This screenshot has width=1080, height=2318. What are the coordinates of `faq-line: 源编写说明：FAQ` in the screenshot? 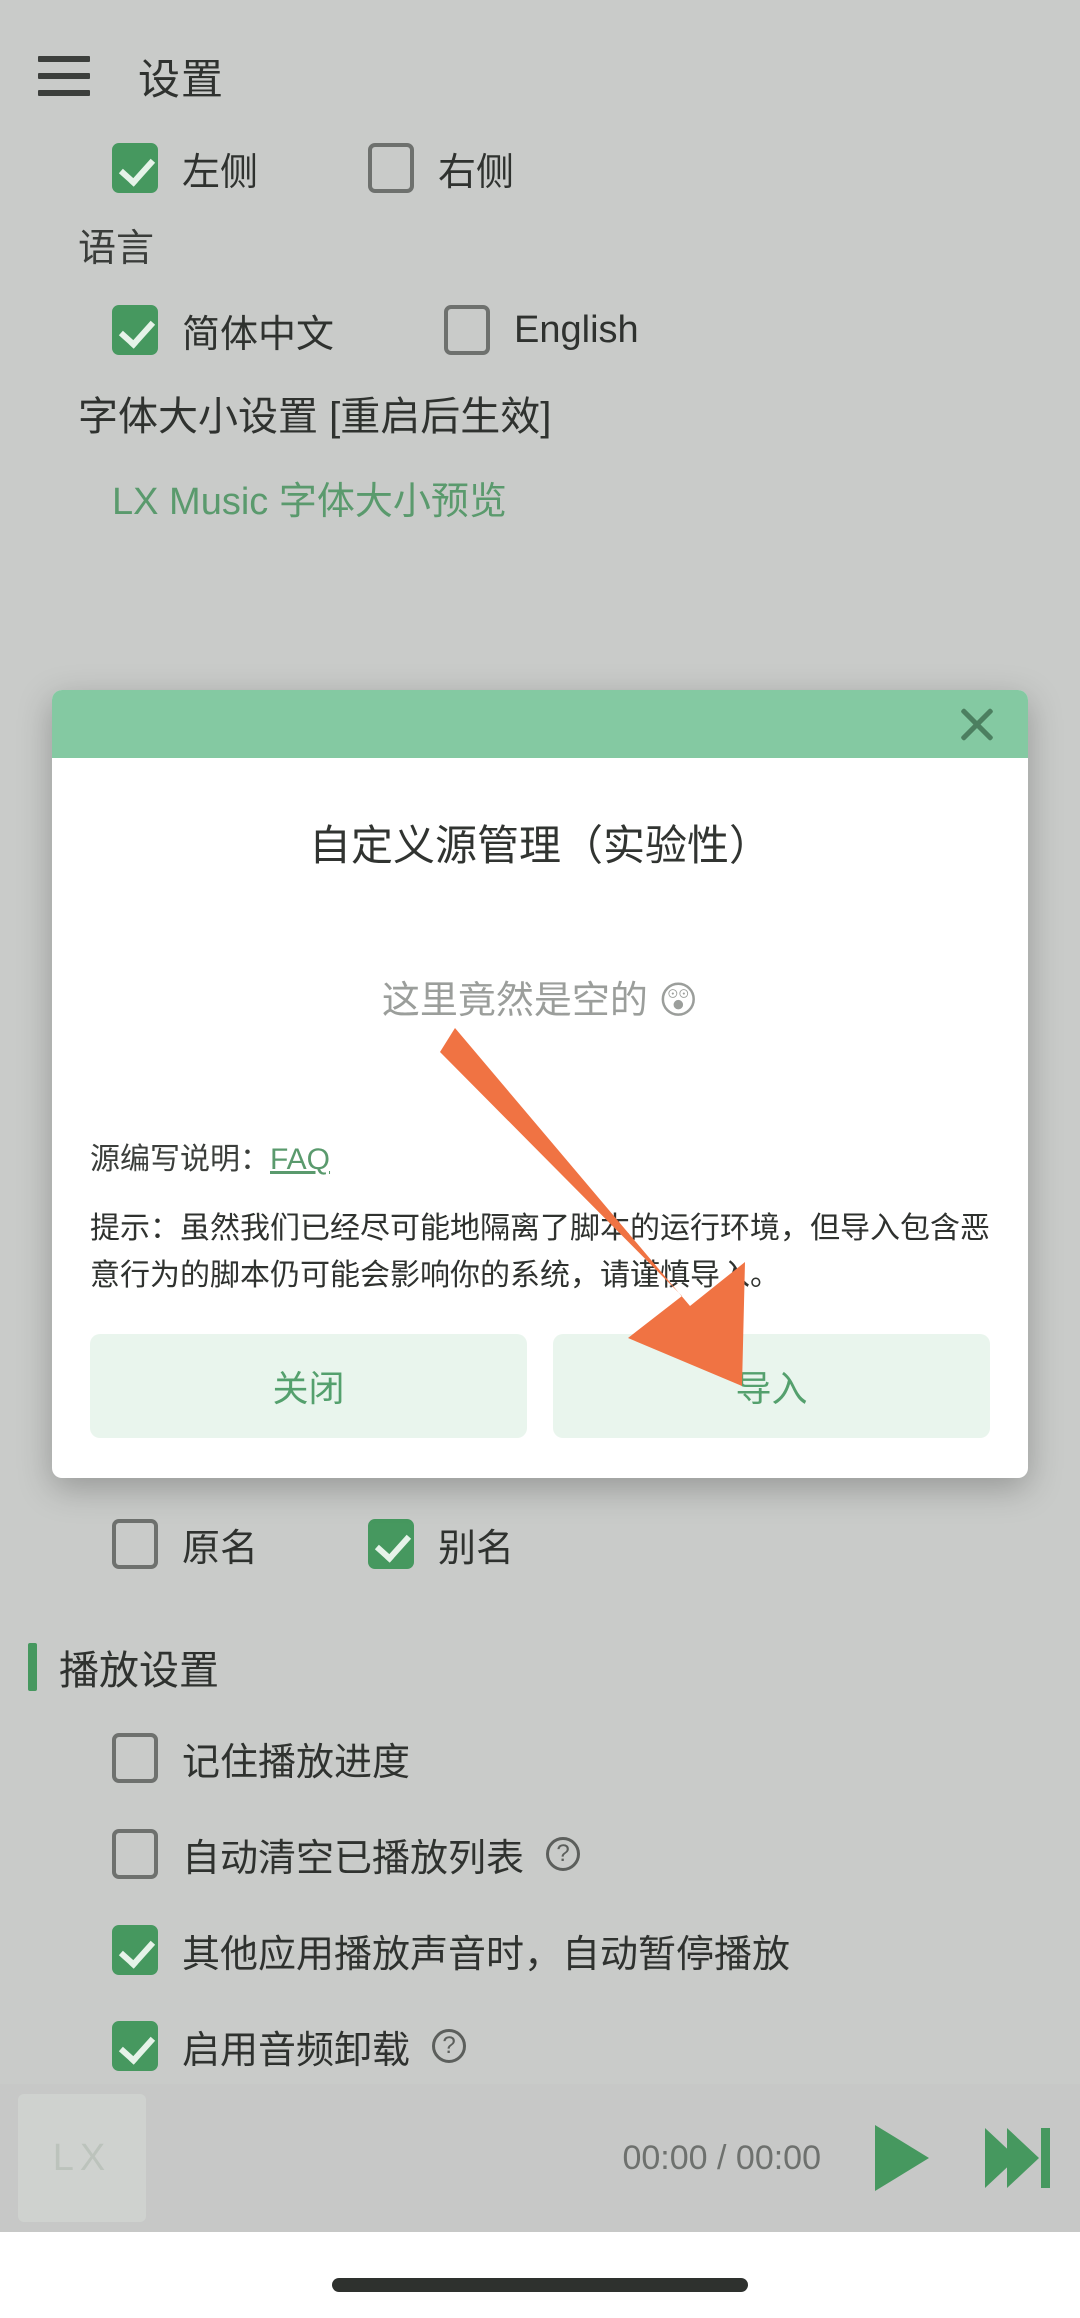 It's located at (540, 1156).